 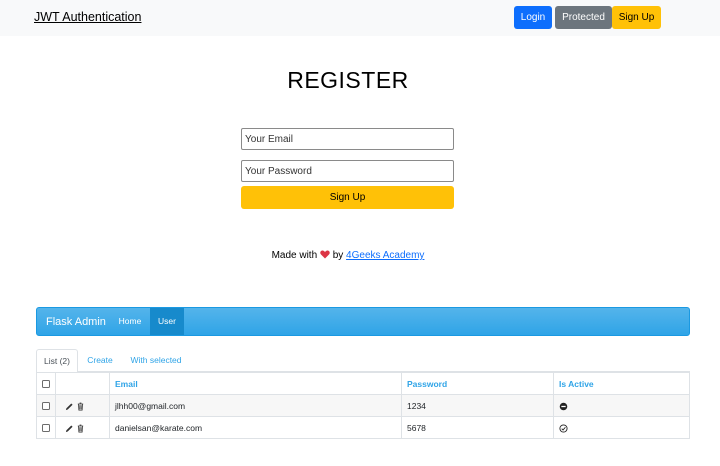 I want to click on tab-create: Create, so click(x=100, y=360).